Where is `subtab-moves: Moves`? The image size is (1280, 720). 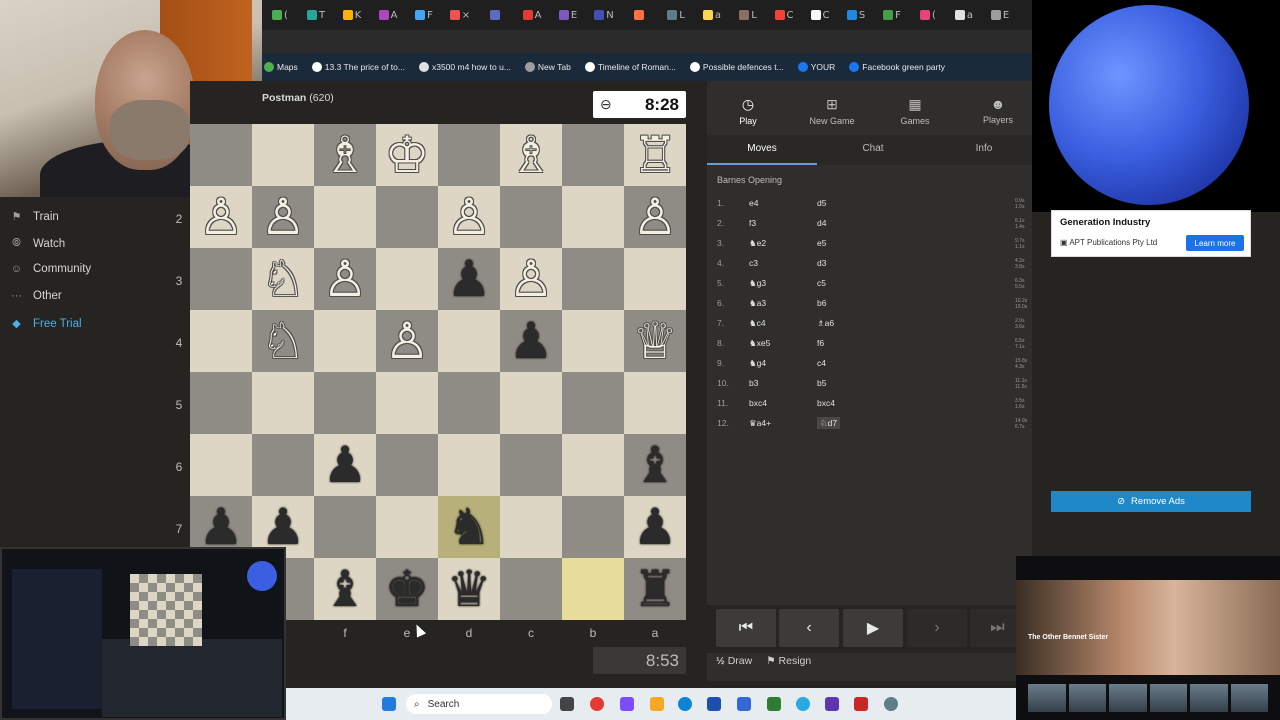
subtab-moves: Moves is located at coordinates (762, 148).